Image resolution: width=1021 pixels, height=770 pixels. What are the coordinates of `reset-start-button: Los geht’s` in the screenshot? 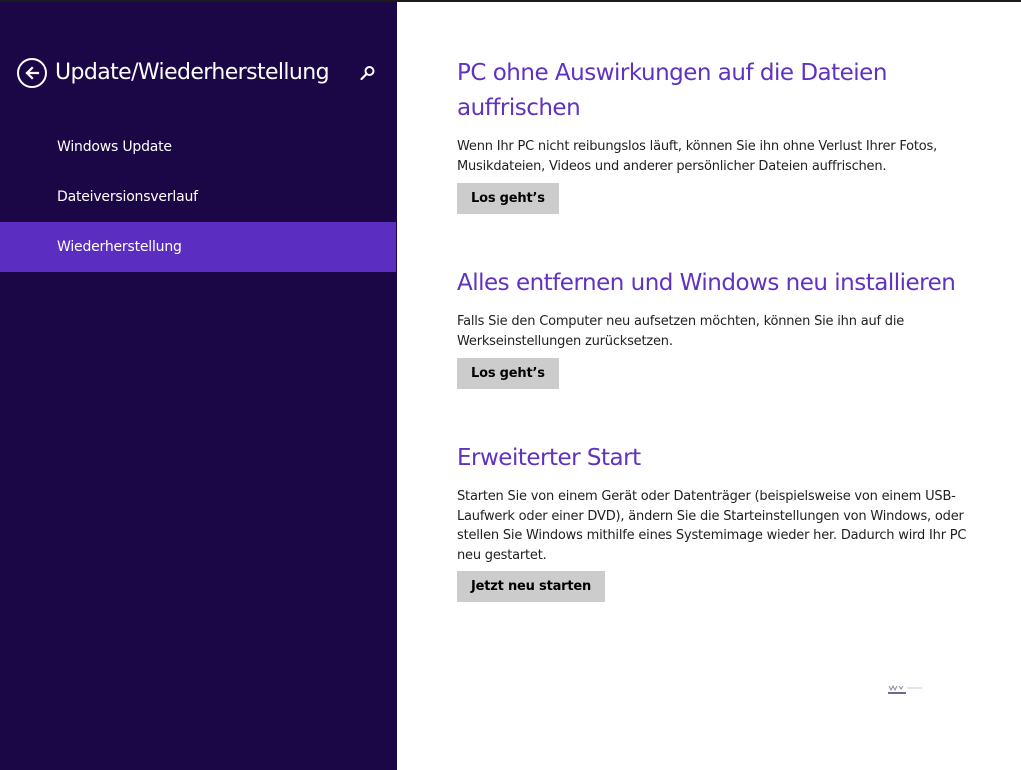 It's located at (508, 373).